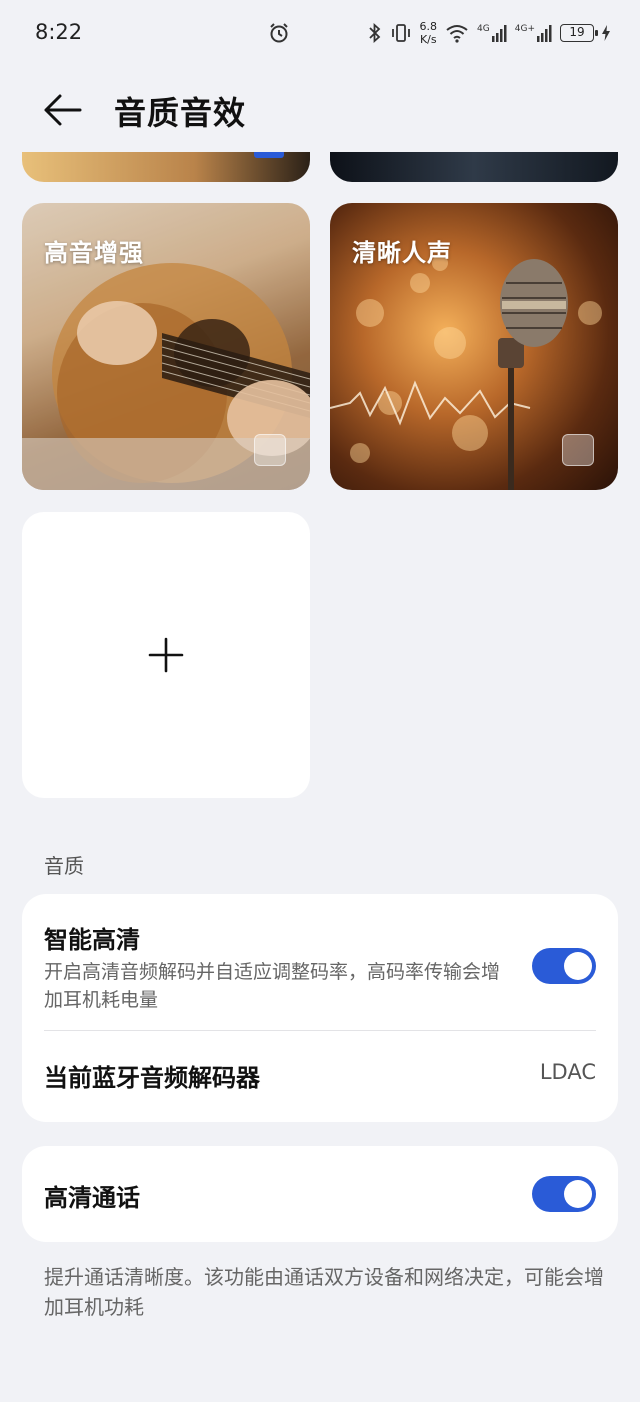  I want to click on codec-row-title: 当前蓝牙音频解码器, so click(152, 1078).